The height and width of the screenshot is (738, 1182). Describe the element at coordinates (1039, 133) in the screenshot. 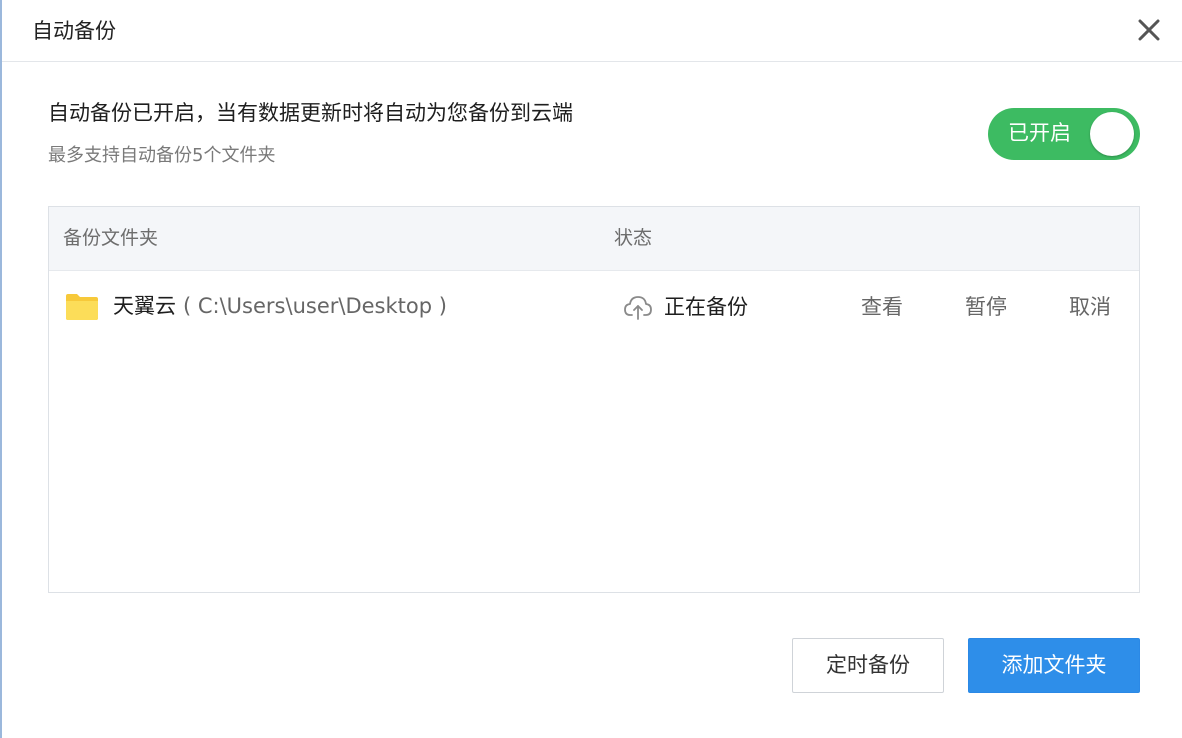

I see `toggle-label: 已开启` at that location.